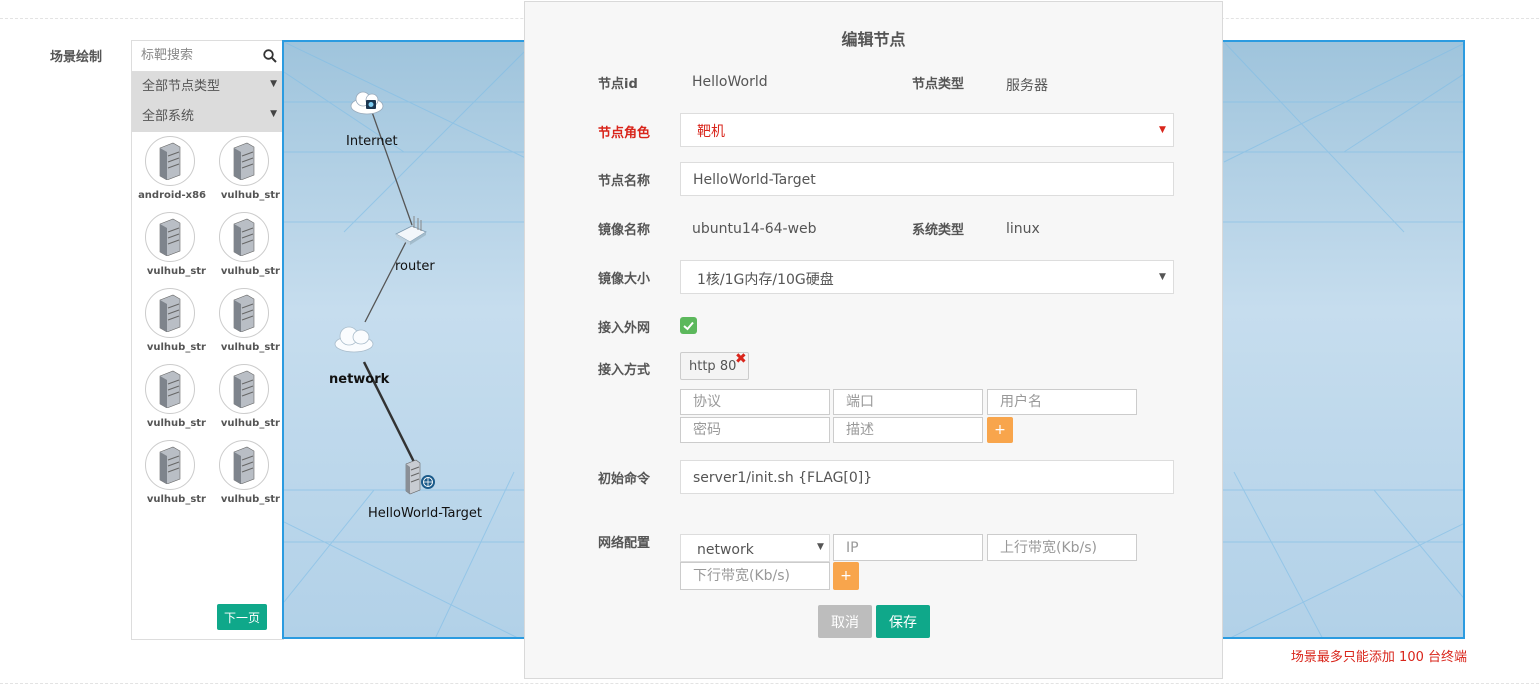  Describe the element at coordinates (191, 55) in the screenshot. I see `palette-search-input` at that location.